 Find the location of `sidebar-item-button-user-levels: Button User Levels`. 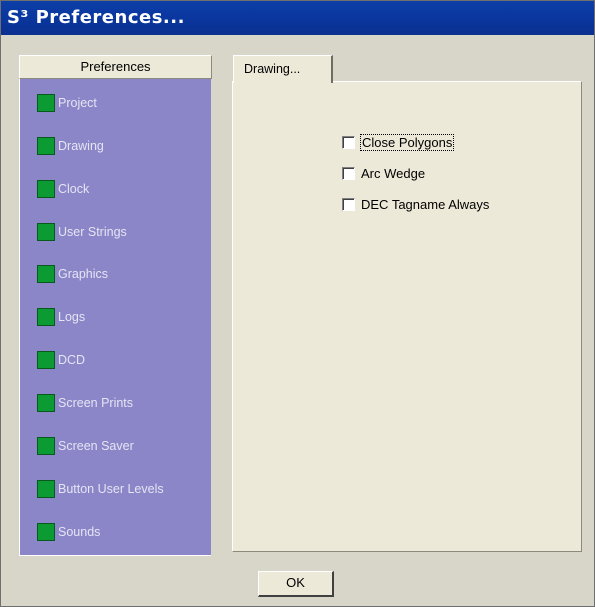

sidebar-item-button-user-levels: Button User Levels is located at coordinates (100, 489).